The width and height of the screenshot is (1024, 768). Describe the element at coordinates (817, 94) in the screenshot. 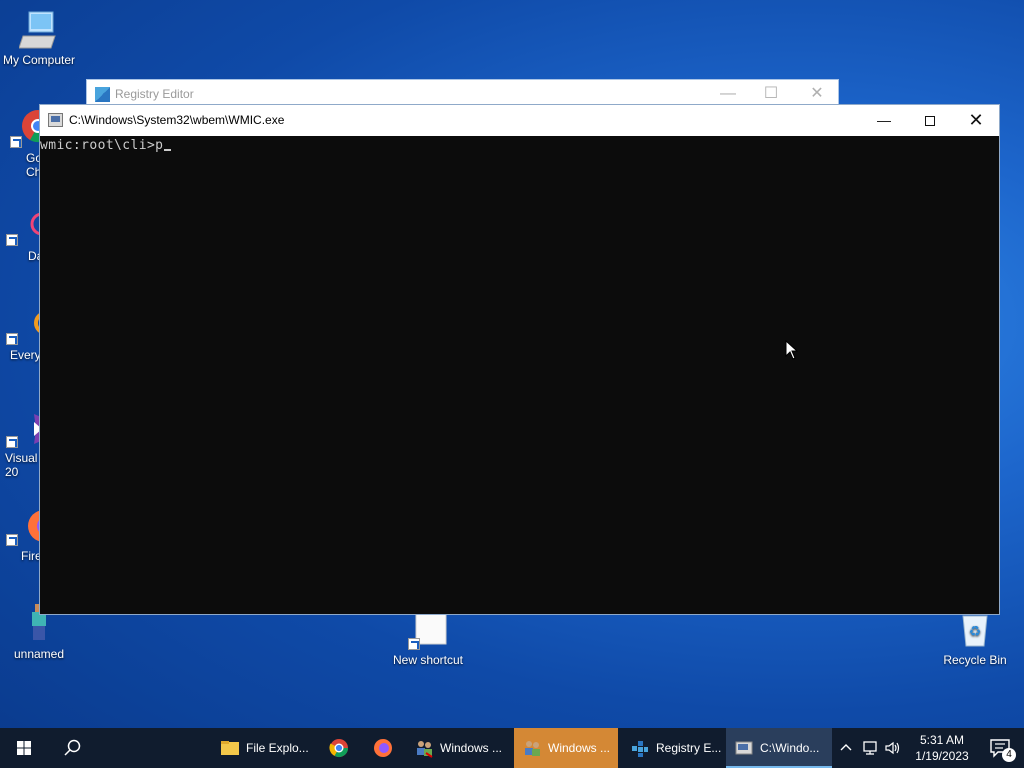

I see `registry-close-button: ✕` at that location.